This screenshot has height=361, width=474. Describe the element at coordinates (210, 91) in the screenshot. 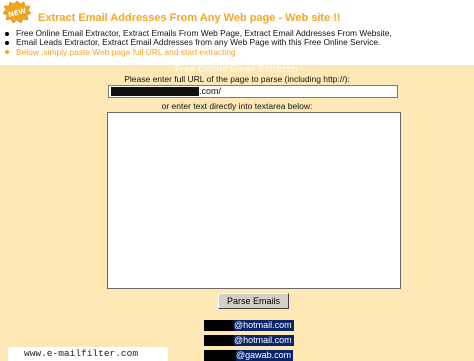

I see `url-value-suffix: .com/` at that location.